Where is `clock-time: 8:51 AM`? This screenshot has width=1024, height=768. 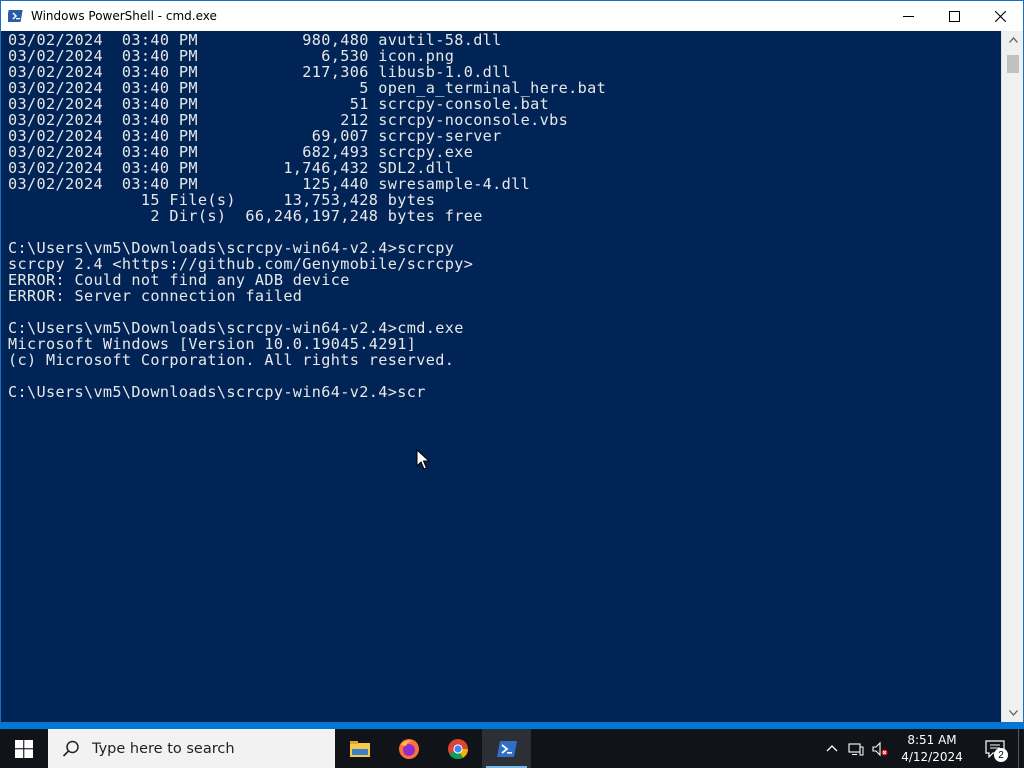 clock-time: 8:51 AM is located at coordinates (932, 739).